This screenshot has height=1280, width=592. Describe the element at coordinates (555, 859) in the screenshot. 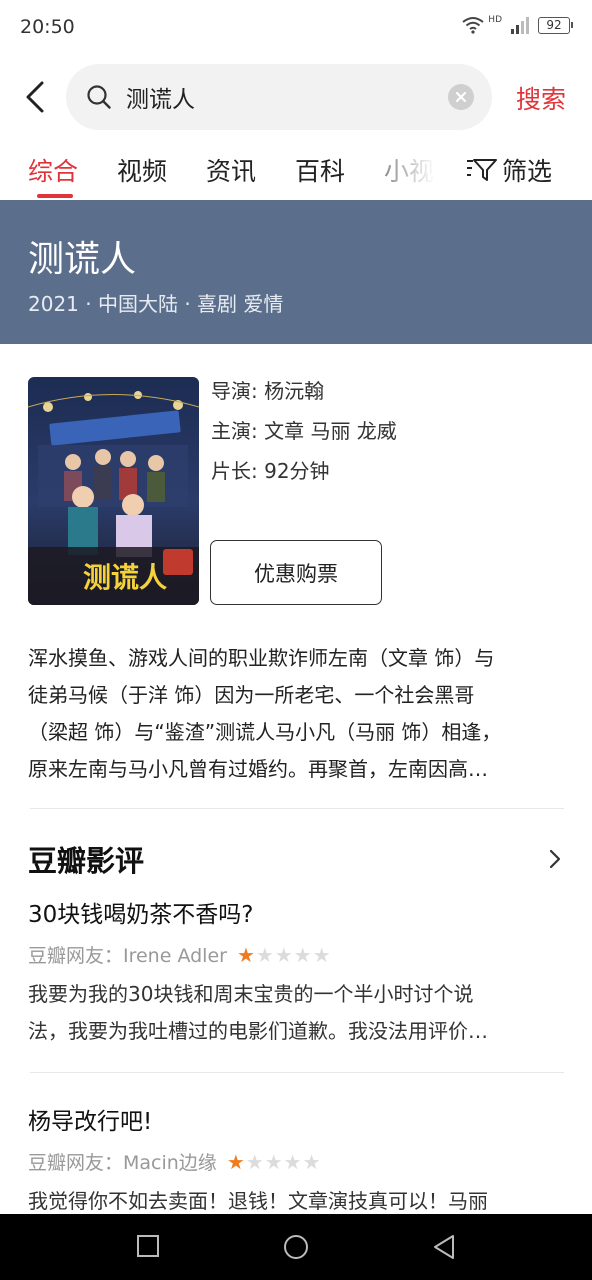

I see `chevron-right-icon` at that location.